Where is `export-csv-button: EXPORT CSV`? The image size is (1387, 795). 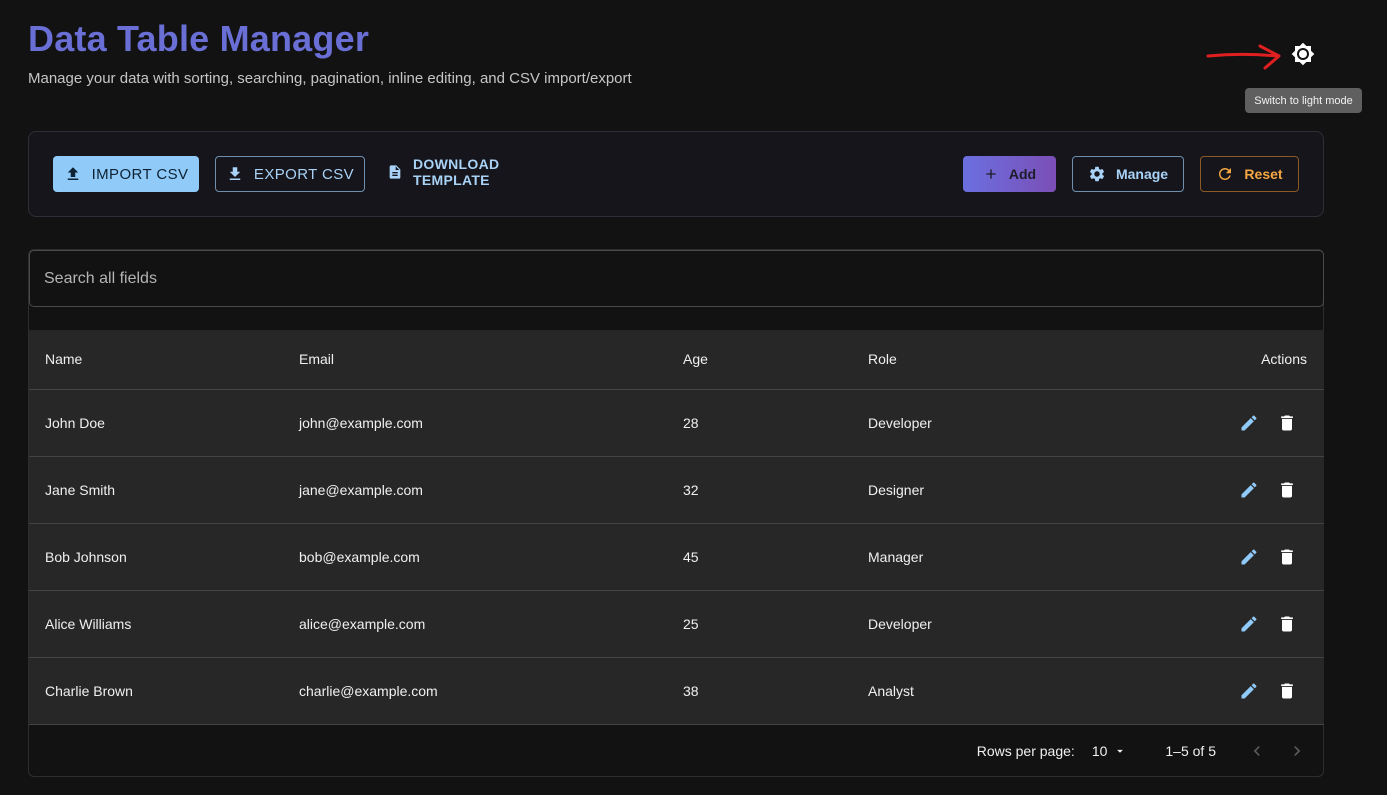
export-csv-button: EXPORT CSV is located at coordinates (290, 174).